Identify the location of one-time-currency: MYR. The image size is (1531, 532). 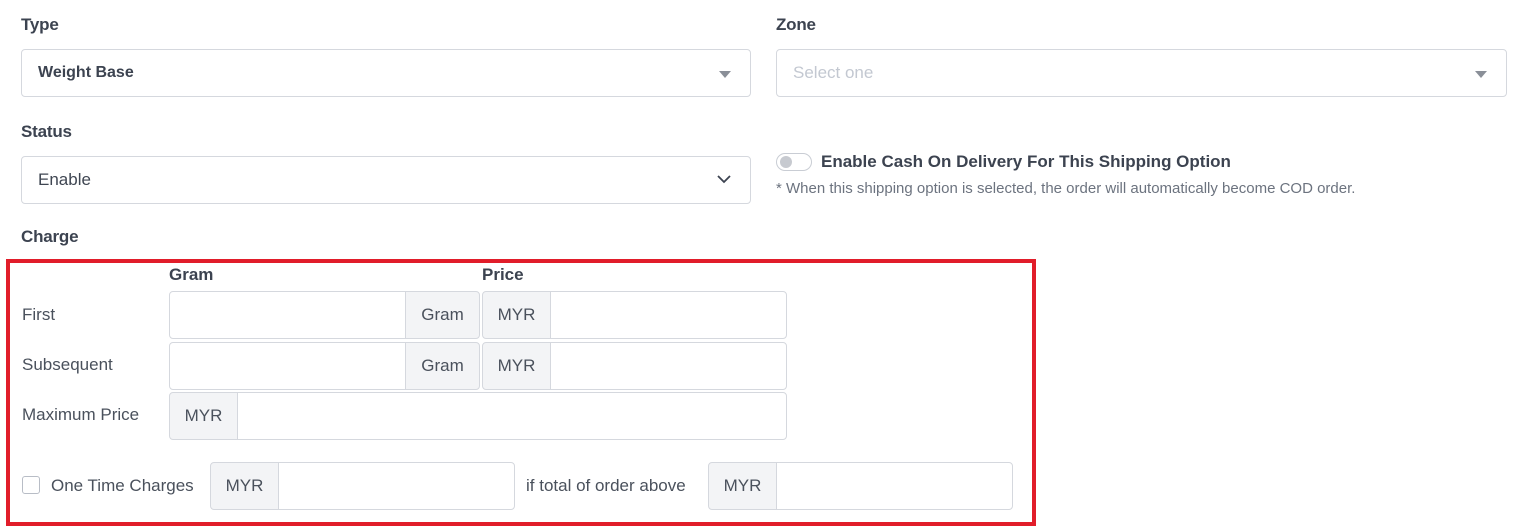
(244, 486).